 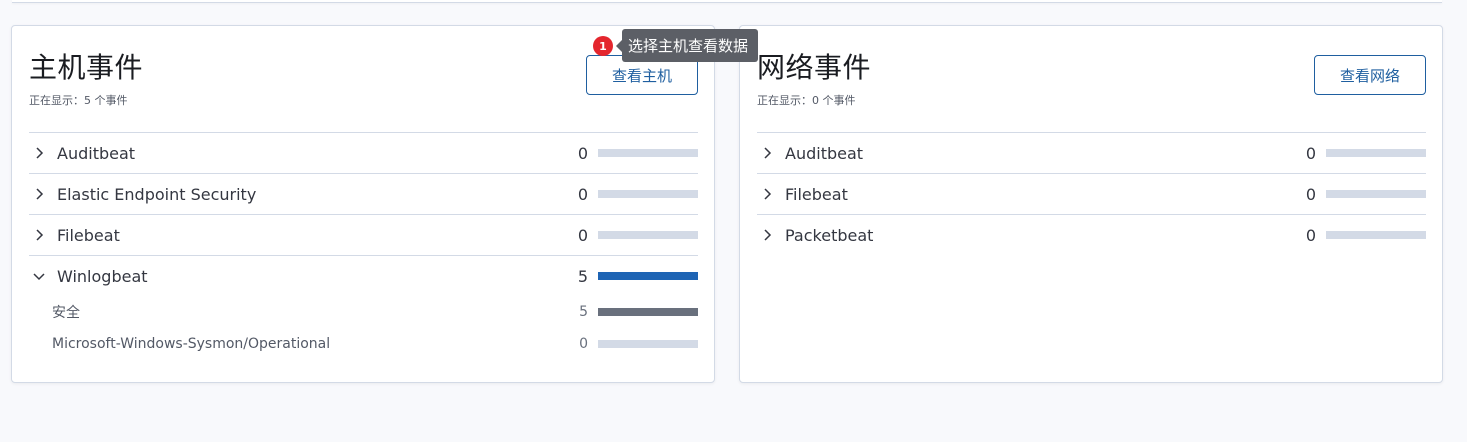 What do you see at coordinates (1091, 152) in the screenshot?
I see `network-row-auditbeat: Auditbeat 0` at bounding box center [1091, 152].